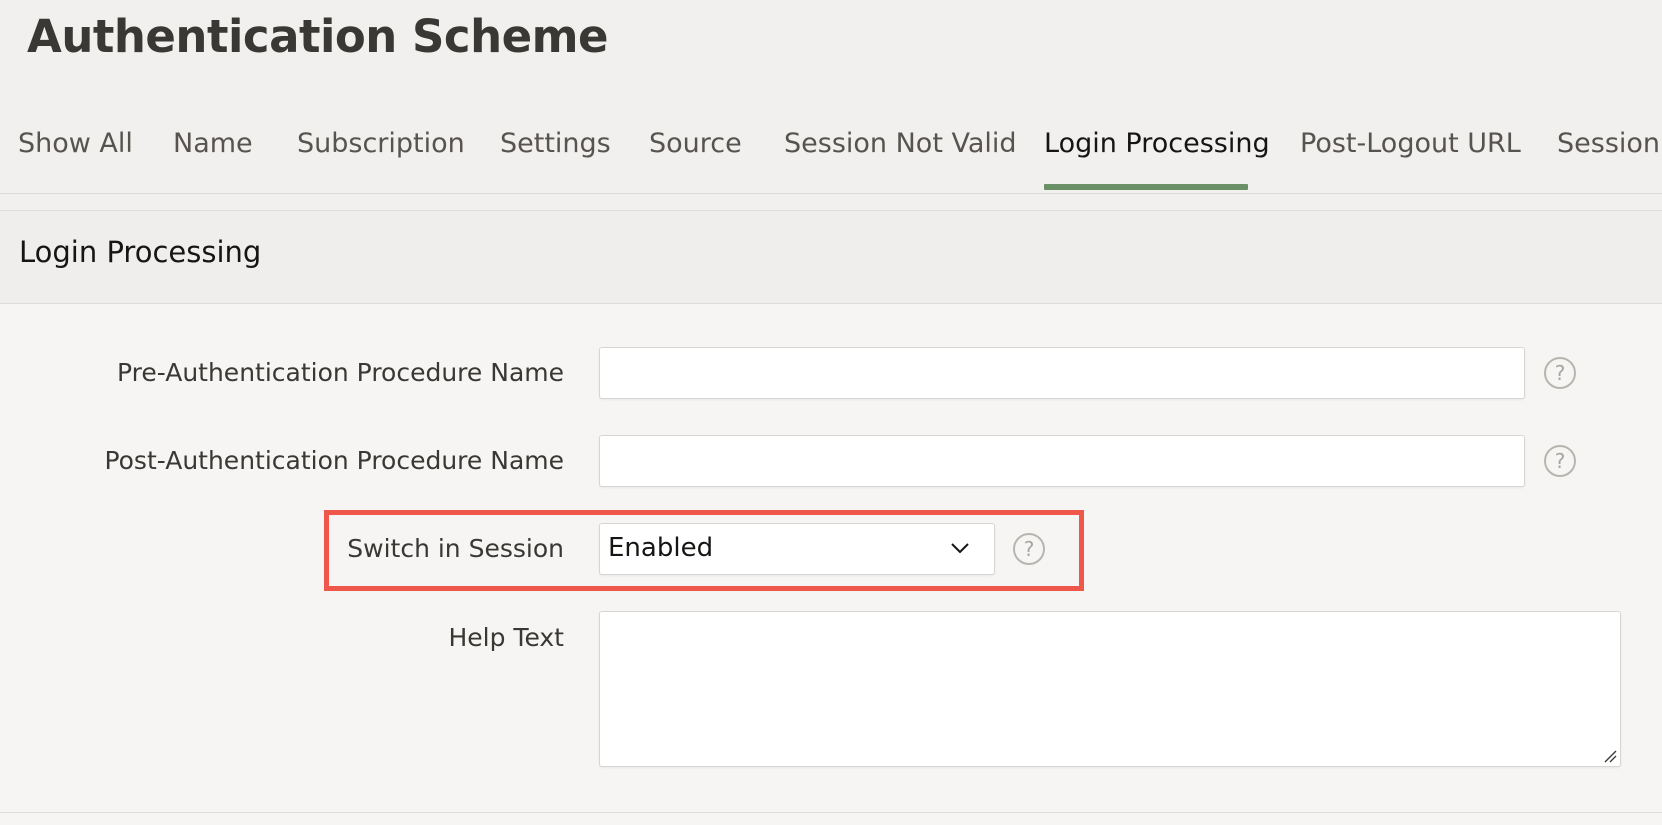  Describe the element at coordinates (455, 548) in the screenshot. I see `switch-in-session-label: Switch in Session` at that location.